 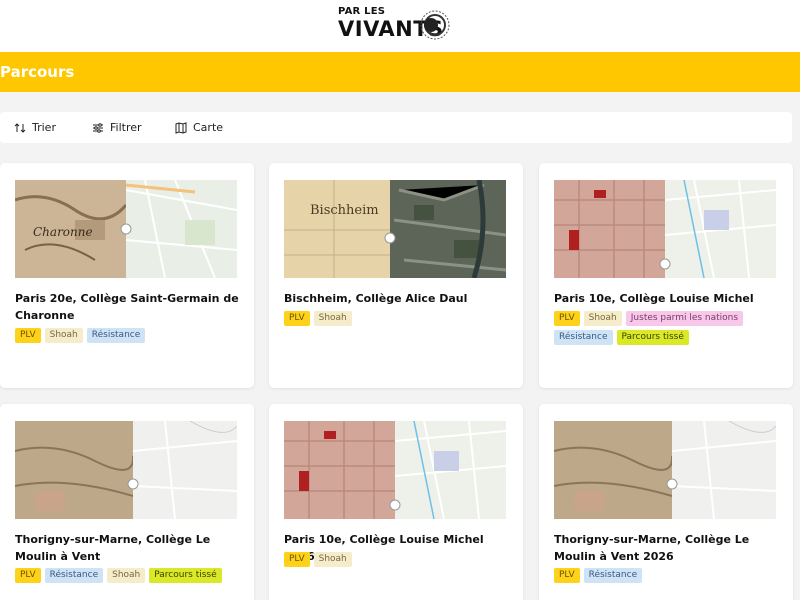 What do you see at coordinates (98, 127) in the screenshot?
I see `filter-icon` at bounding box center [98, 127].